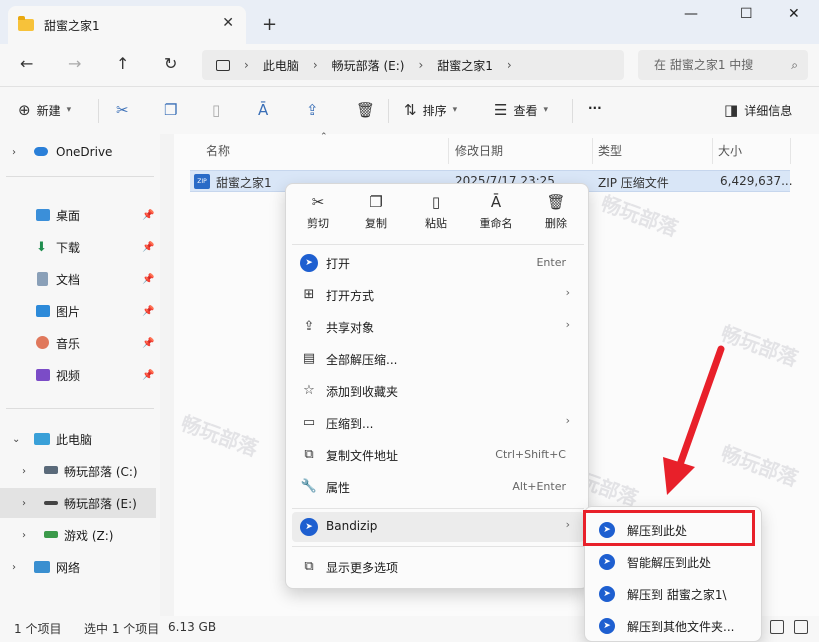 The image size is (819, 642). I want to click on share-button: ⇪, so click(312, 110).